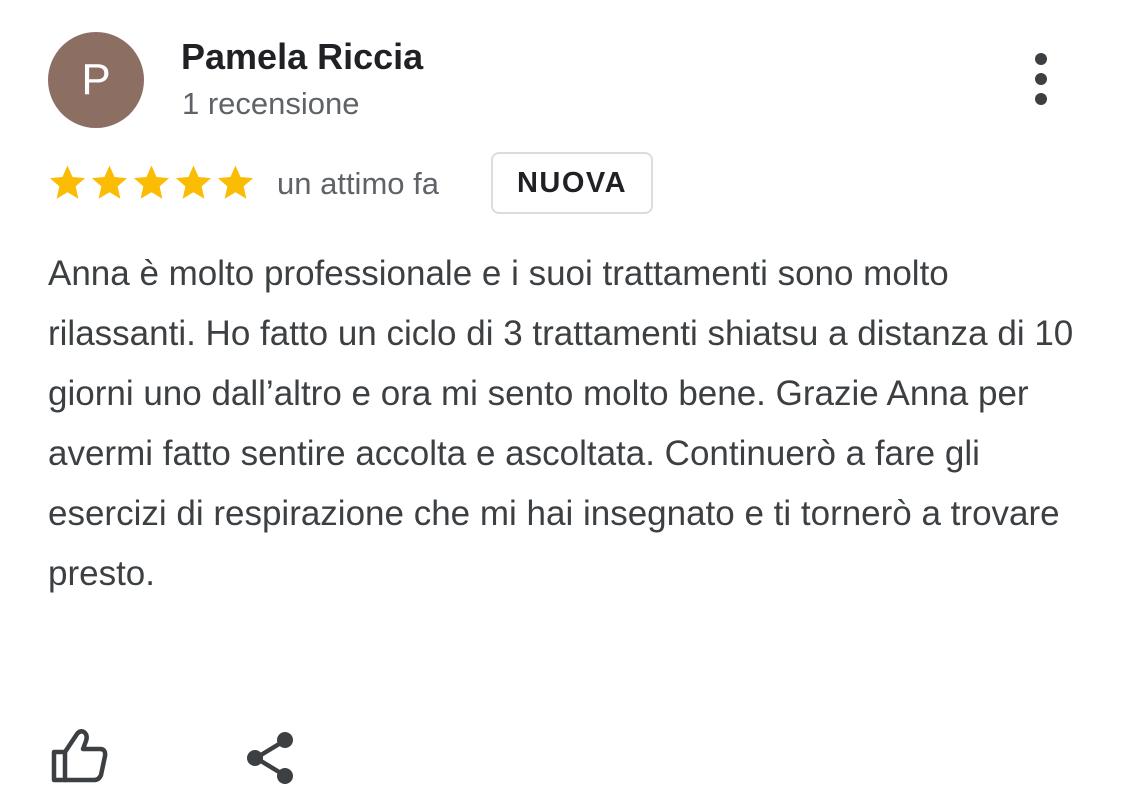 Image resolution: width=1125 pixels, height=811 pixels. What do you see at coordinates (358, 183) in the screenshot?
I see `review-time: un attimo fa` at bounding box center [358, 183].